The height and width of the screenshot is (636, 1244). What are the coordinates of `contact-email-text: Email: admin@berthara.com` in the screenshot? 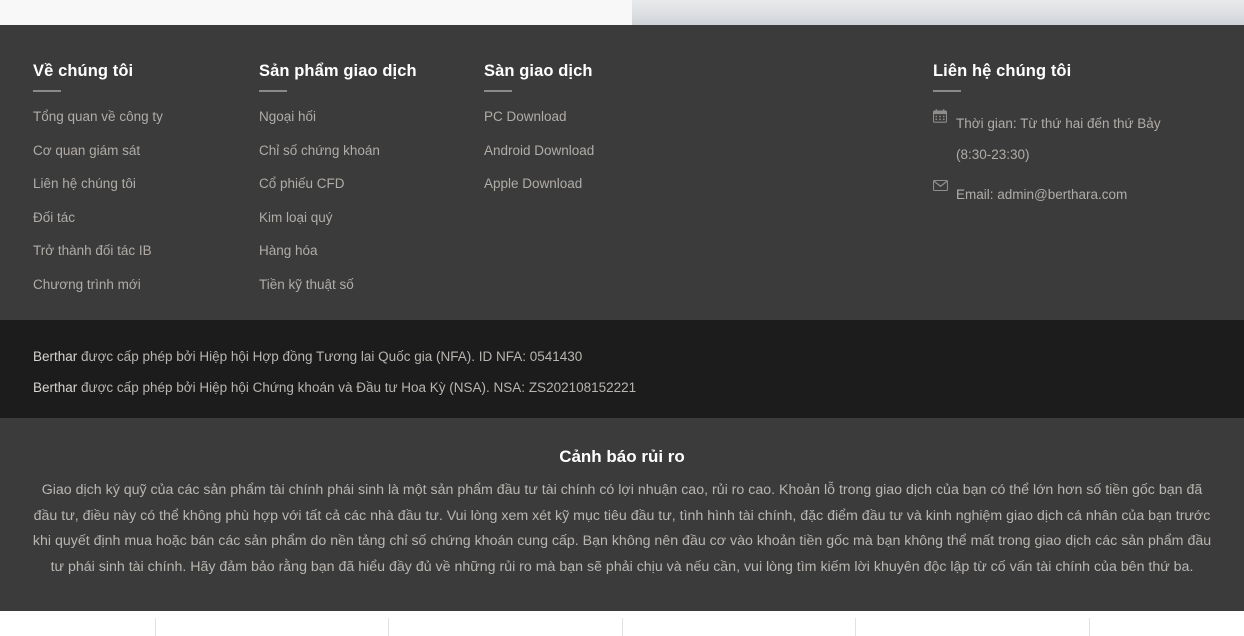 It's located at (1041, 194).